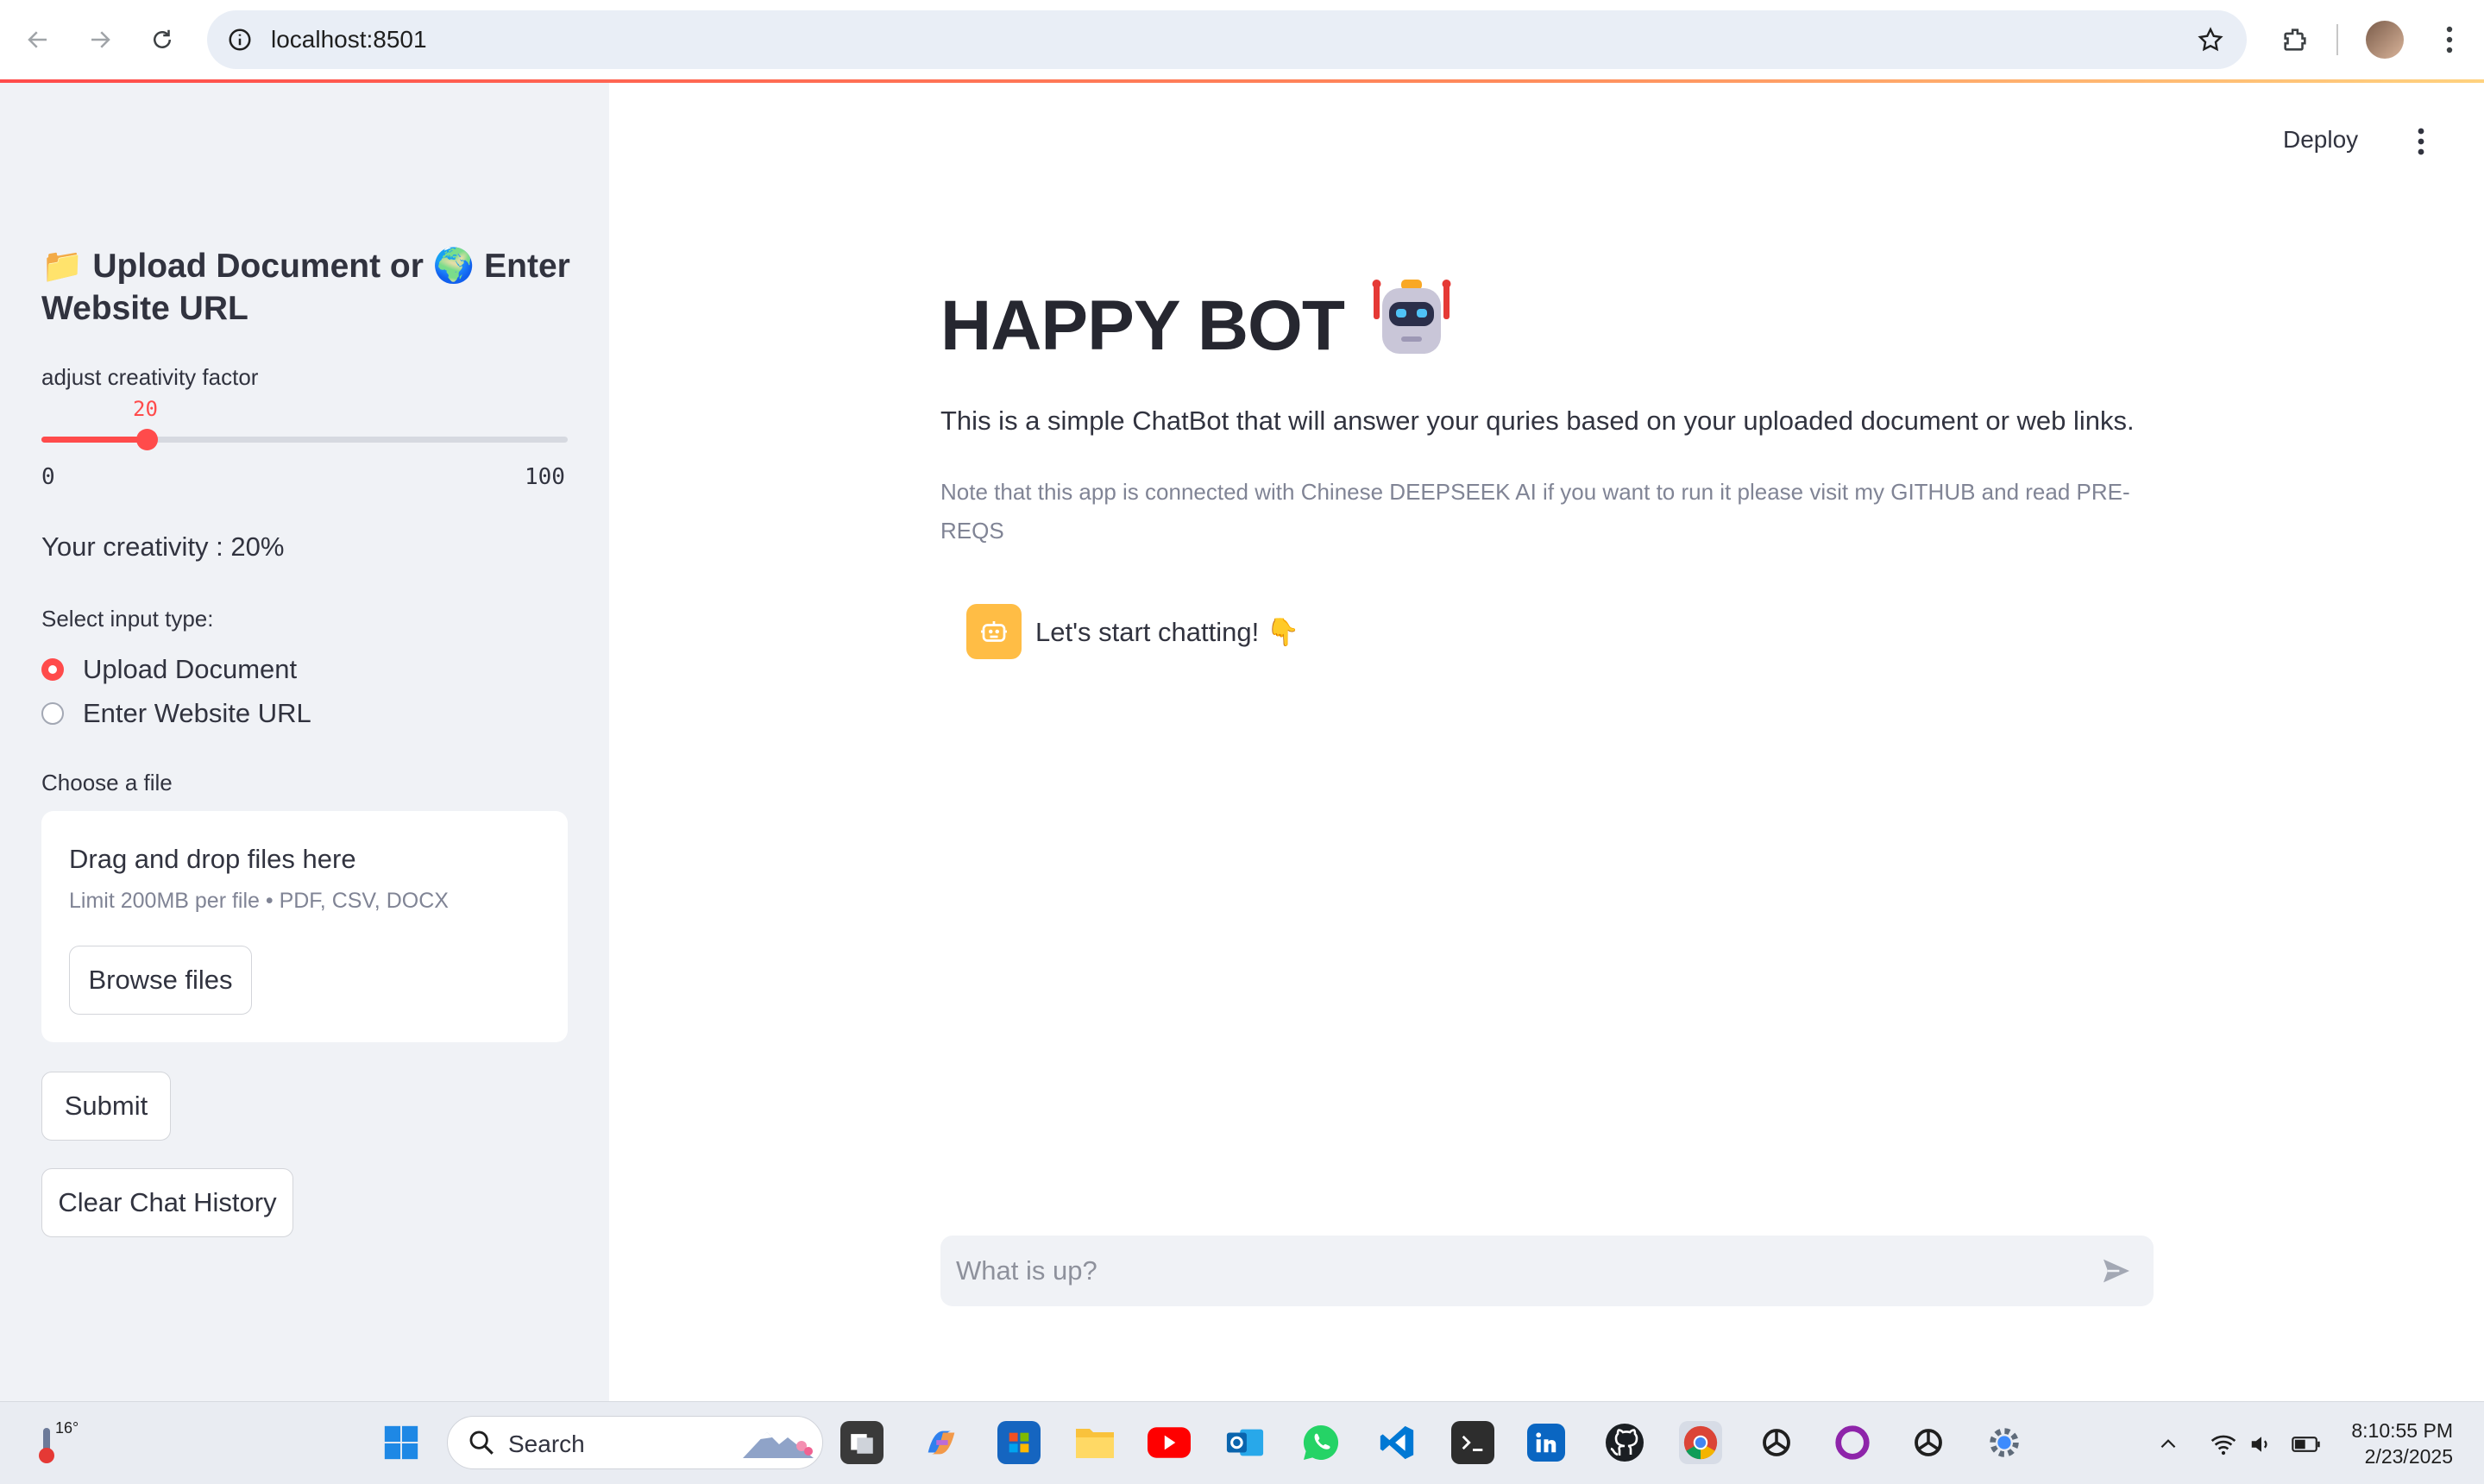 This screenshot has height=1484, width=2484. I want to click on app-menu-icon, so click(2421, 141).